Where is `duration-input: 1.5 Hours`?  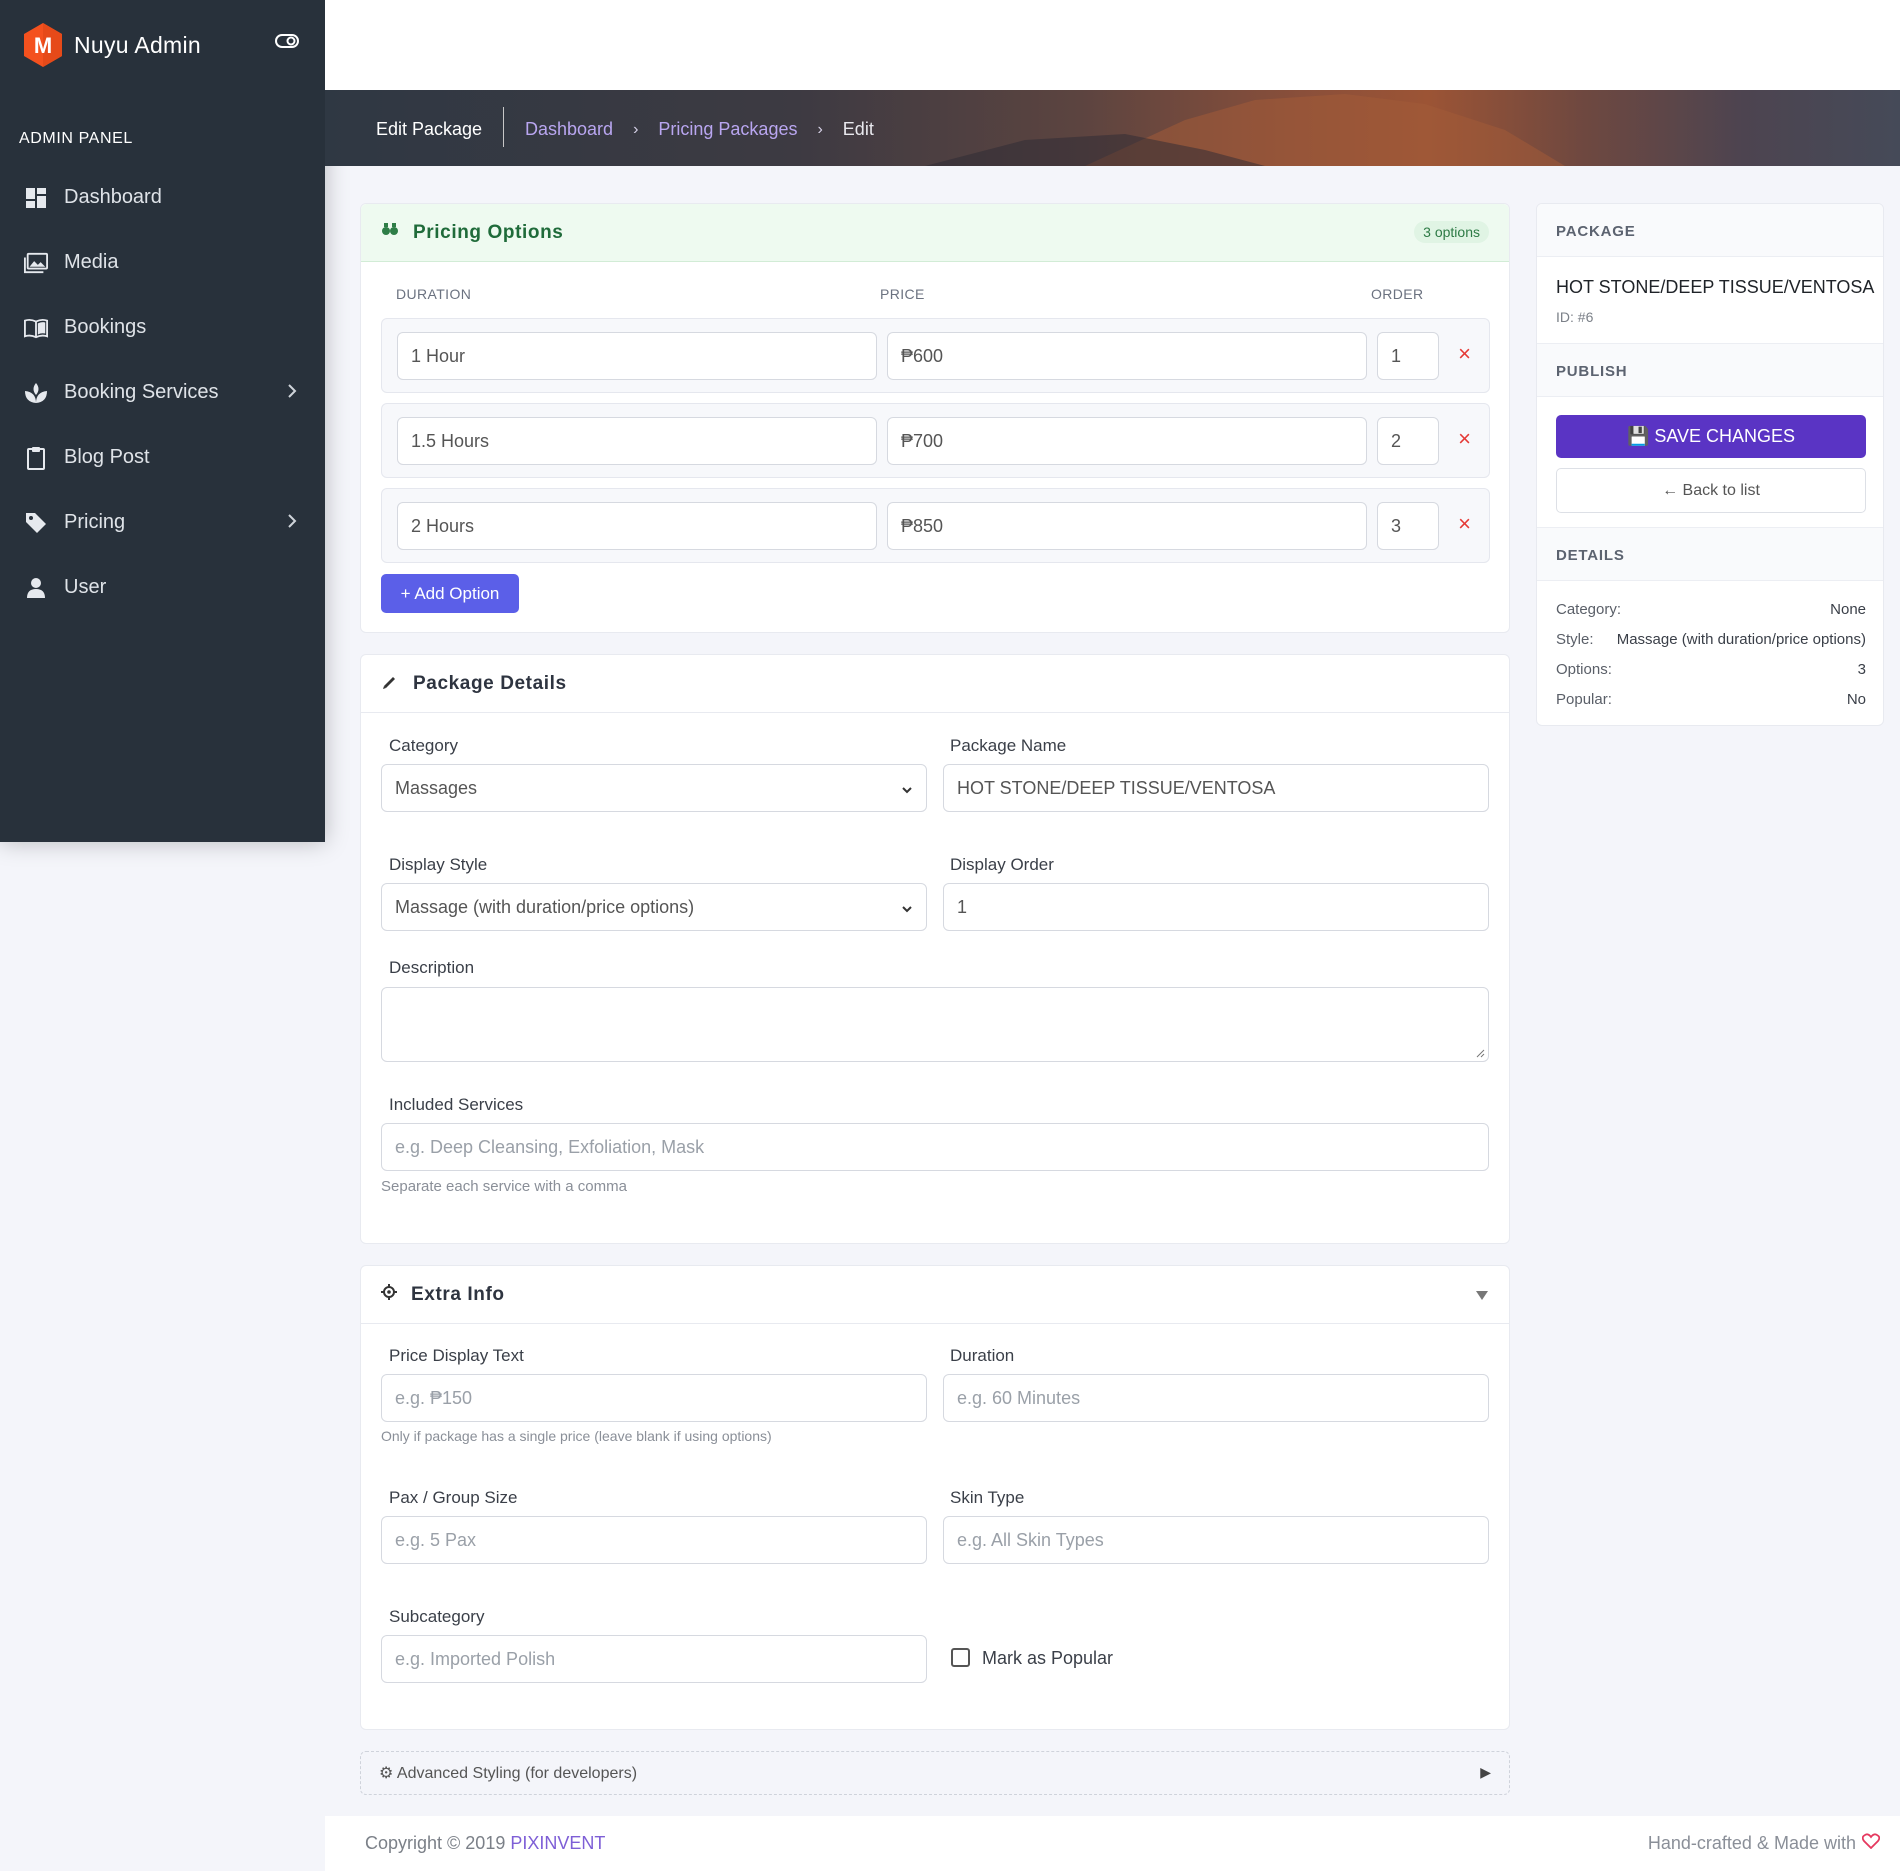 duration-input: 1.5 Hours is located at coordinates (637, 441).